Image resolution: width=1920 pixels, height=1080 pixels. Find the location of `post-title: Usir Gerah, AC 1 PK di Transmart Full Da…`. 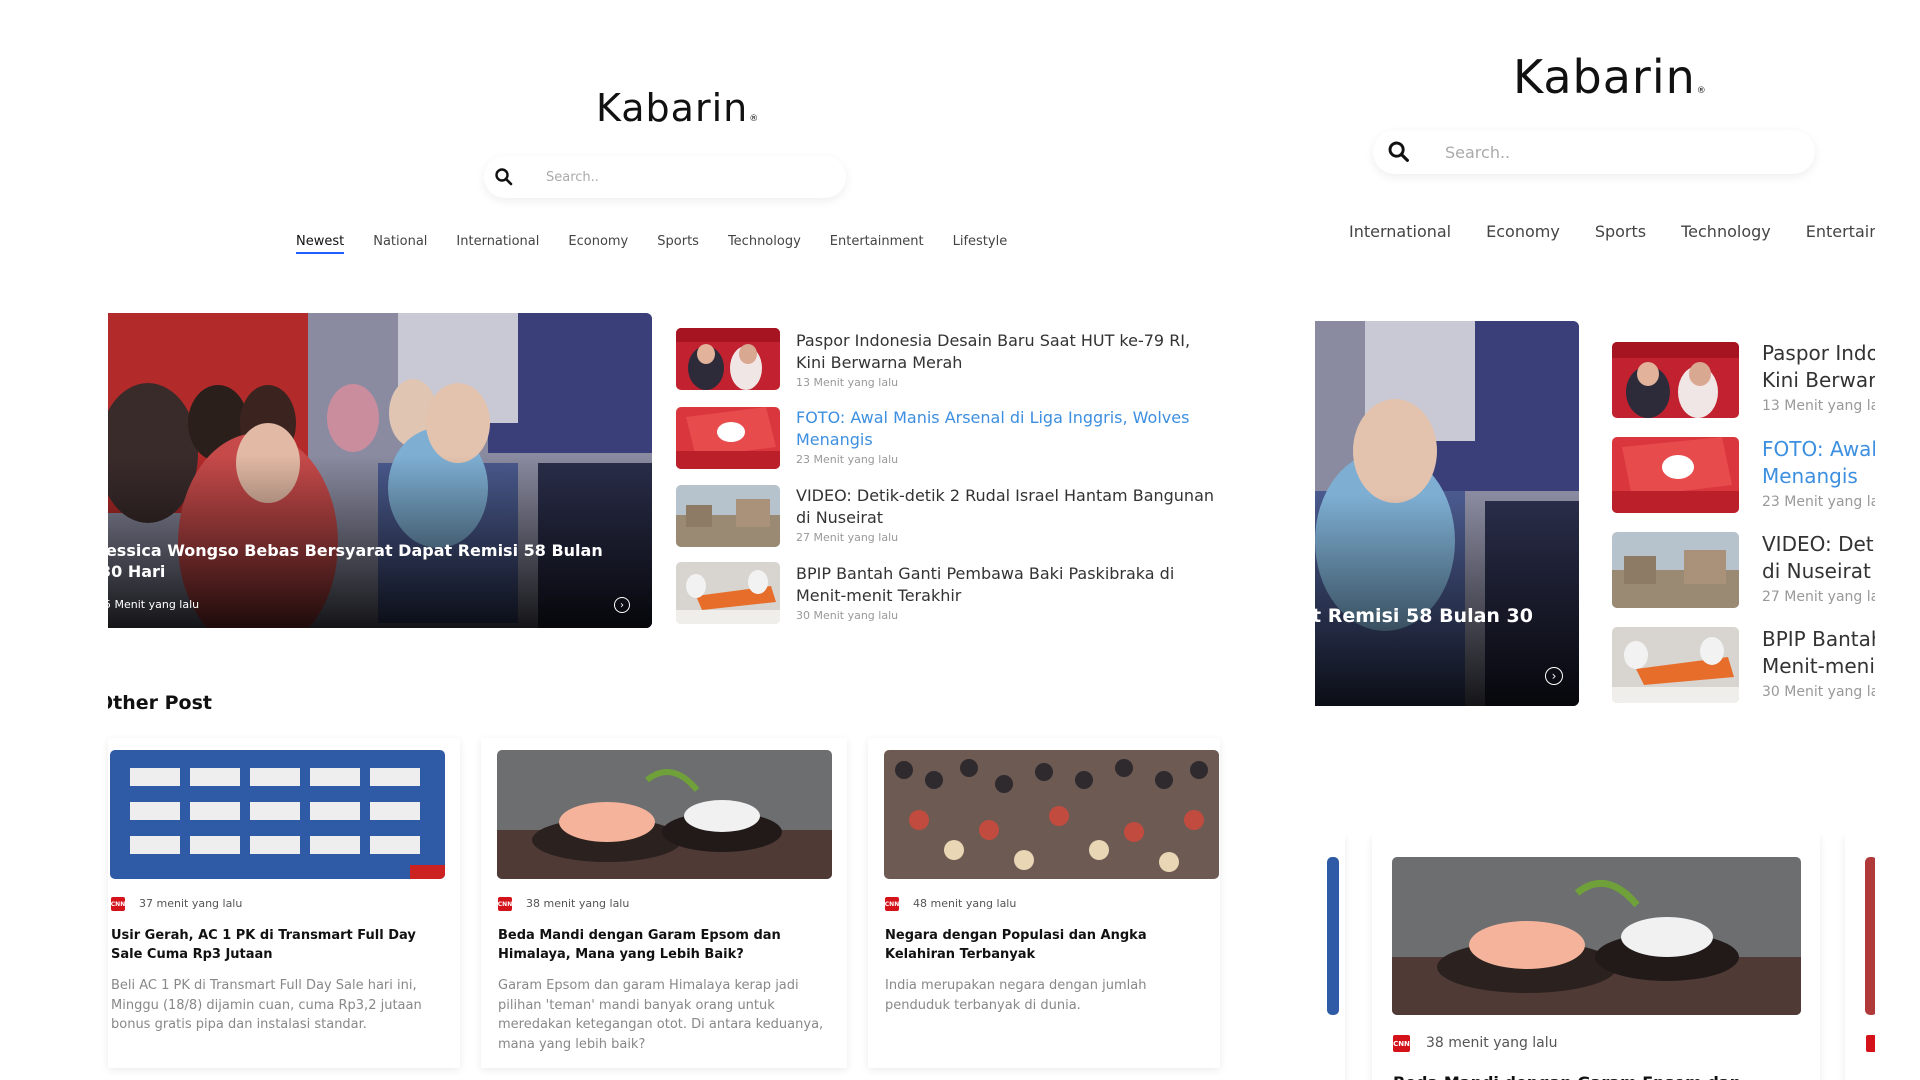

post-title: Usir Gerah, AC 1 PK di Transmart Full Da… is located at coordinates (276, 946).